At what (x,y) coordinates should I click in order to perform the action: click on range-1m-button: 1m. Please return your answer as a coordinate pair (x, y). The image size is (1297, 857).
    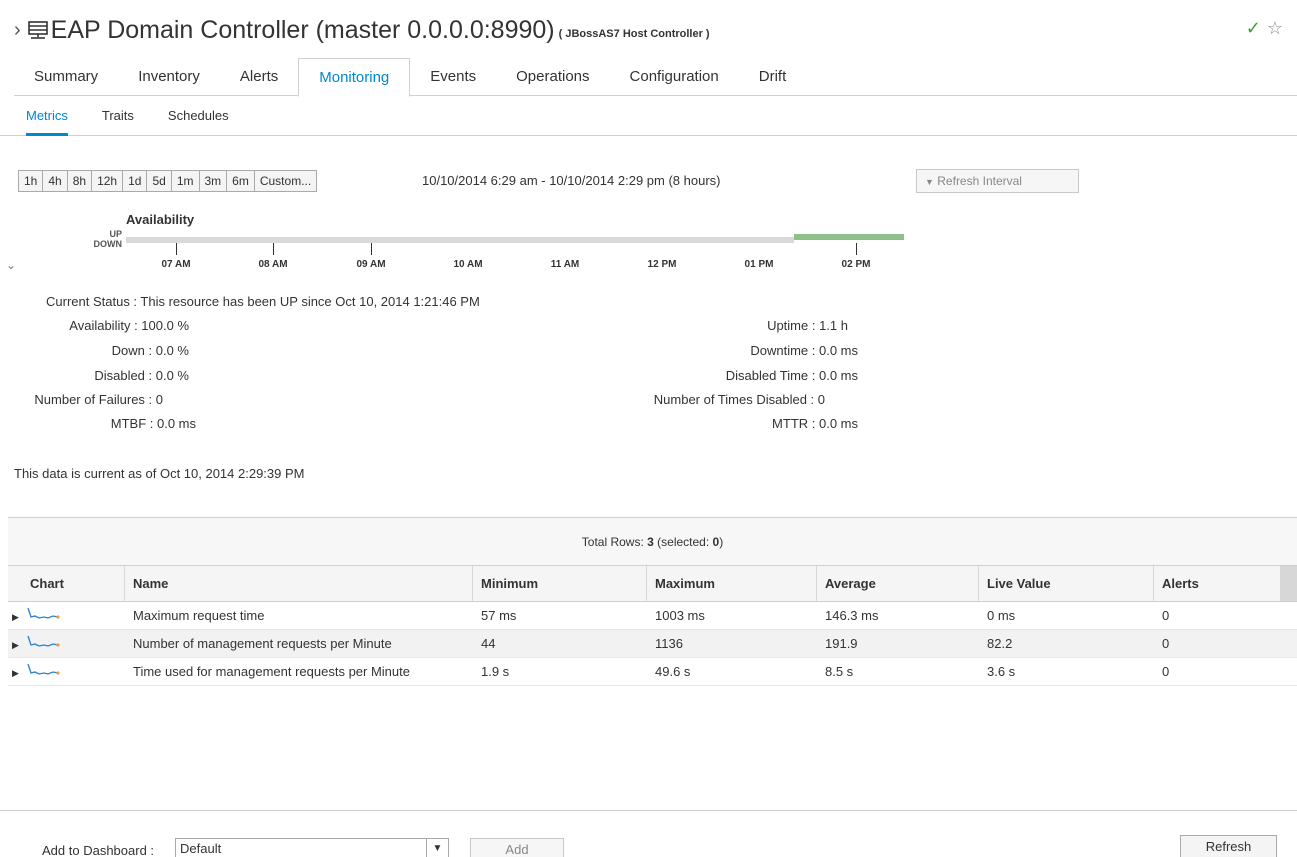
    Looking at the image, I should click on (185, 181).